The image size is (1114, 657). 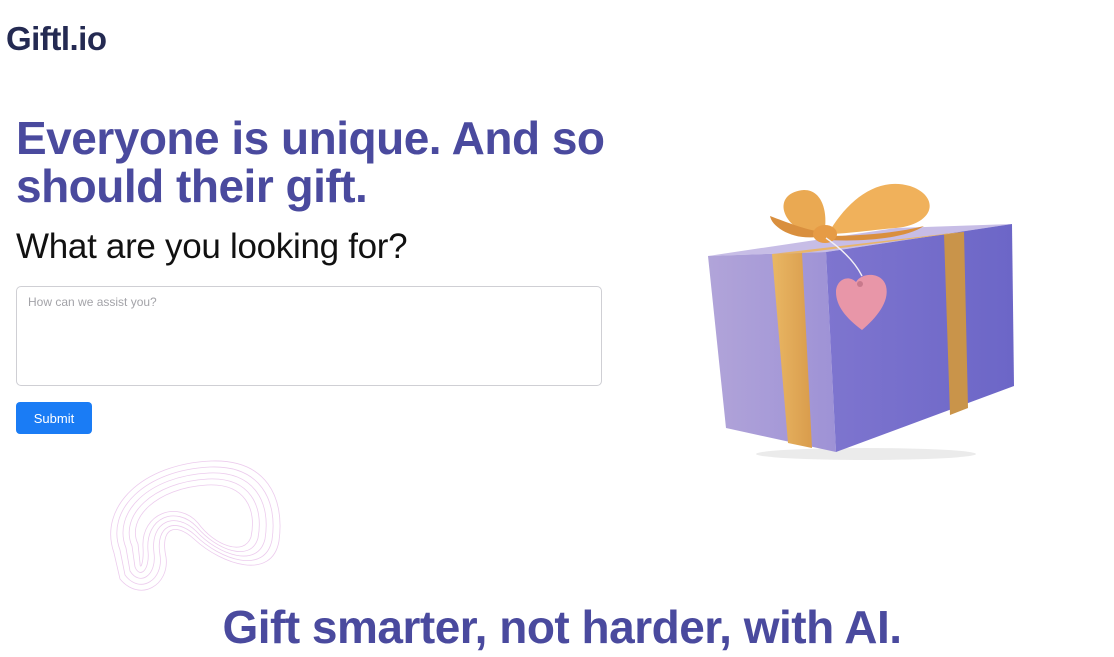 I want to click on hero-subheading: What are you looking for?, so click(x=212, y=246).